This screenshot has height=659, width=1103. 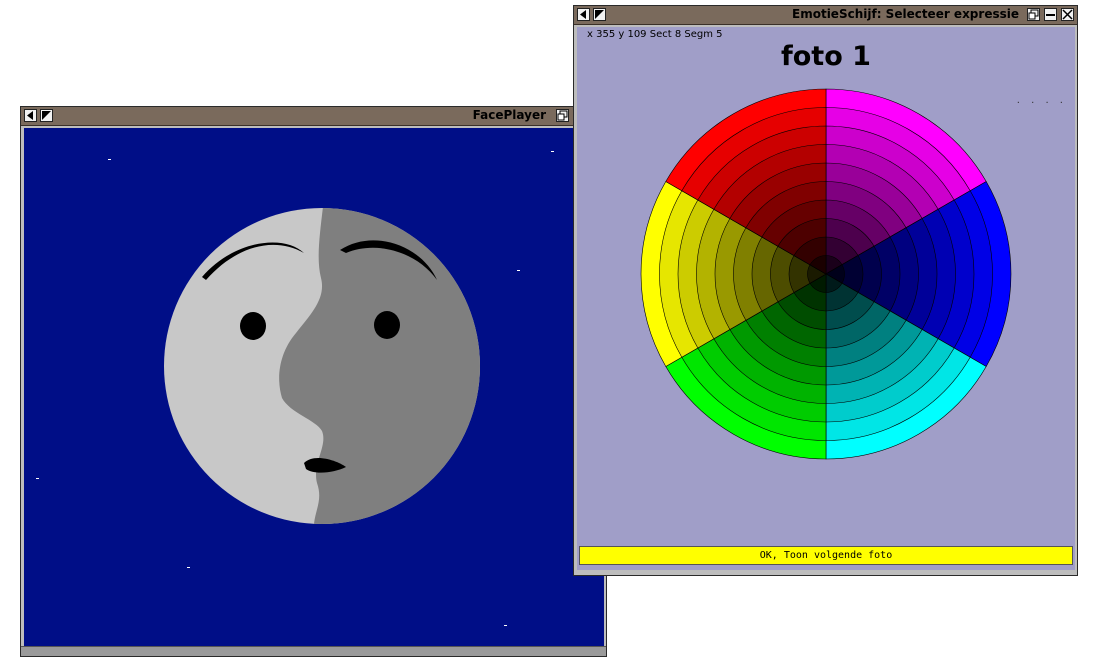 What do you see at coordinates (253, 326) in the screenshot?
I see `left-eye` at bounding box center [253, 326].